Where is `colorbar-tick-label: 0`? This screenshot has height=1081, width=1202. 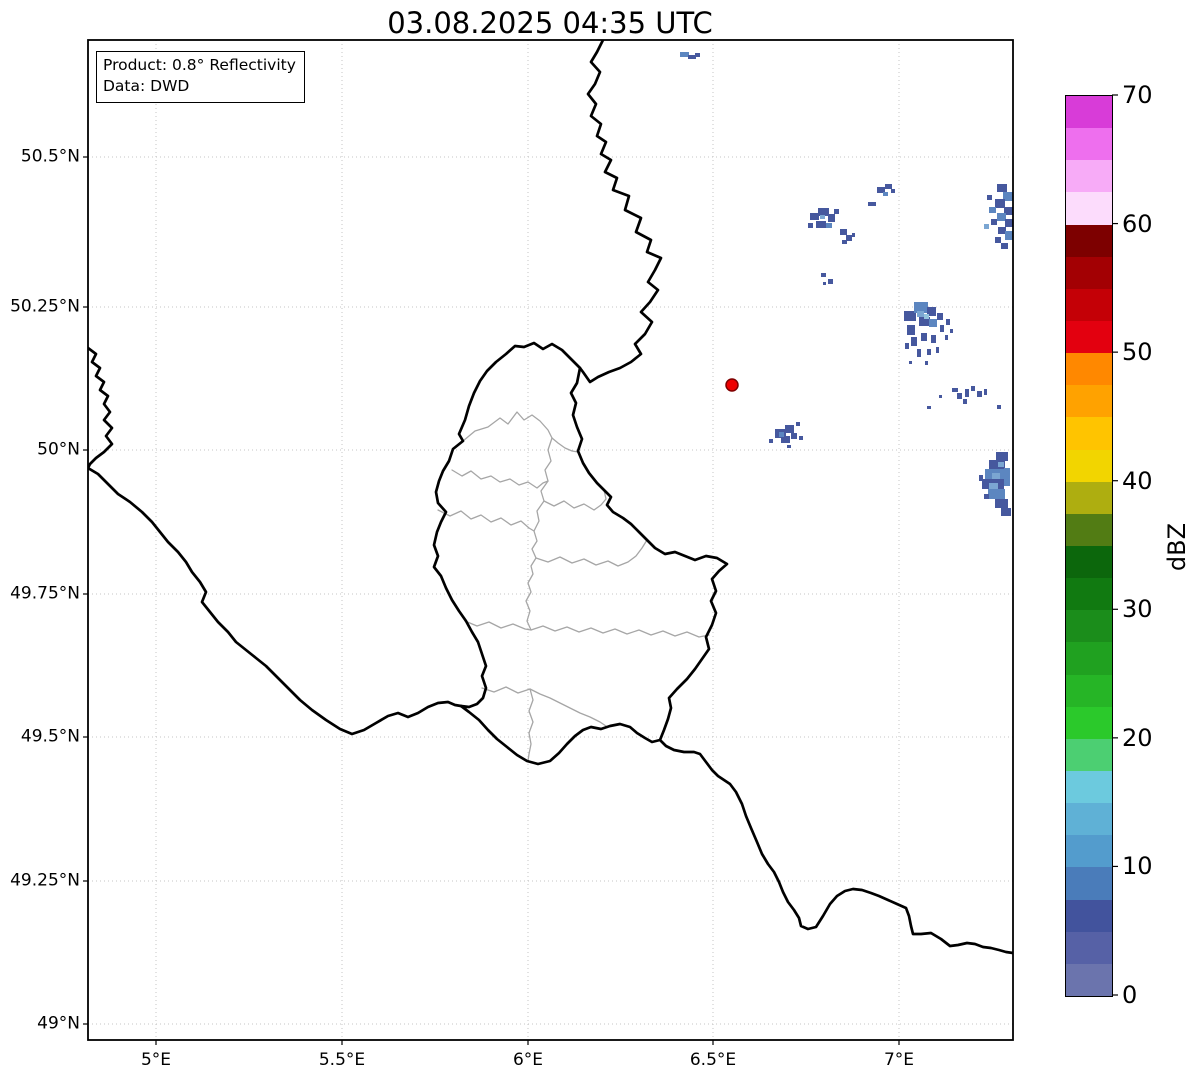 colorbar-tick-label: 0 is located at coordinates (1130, 995).